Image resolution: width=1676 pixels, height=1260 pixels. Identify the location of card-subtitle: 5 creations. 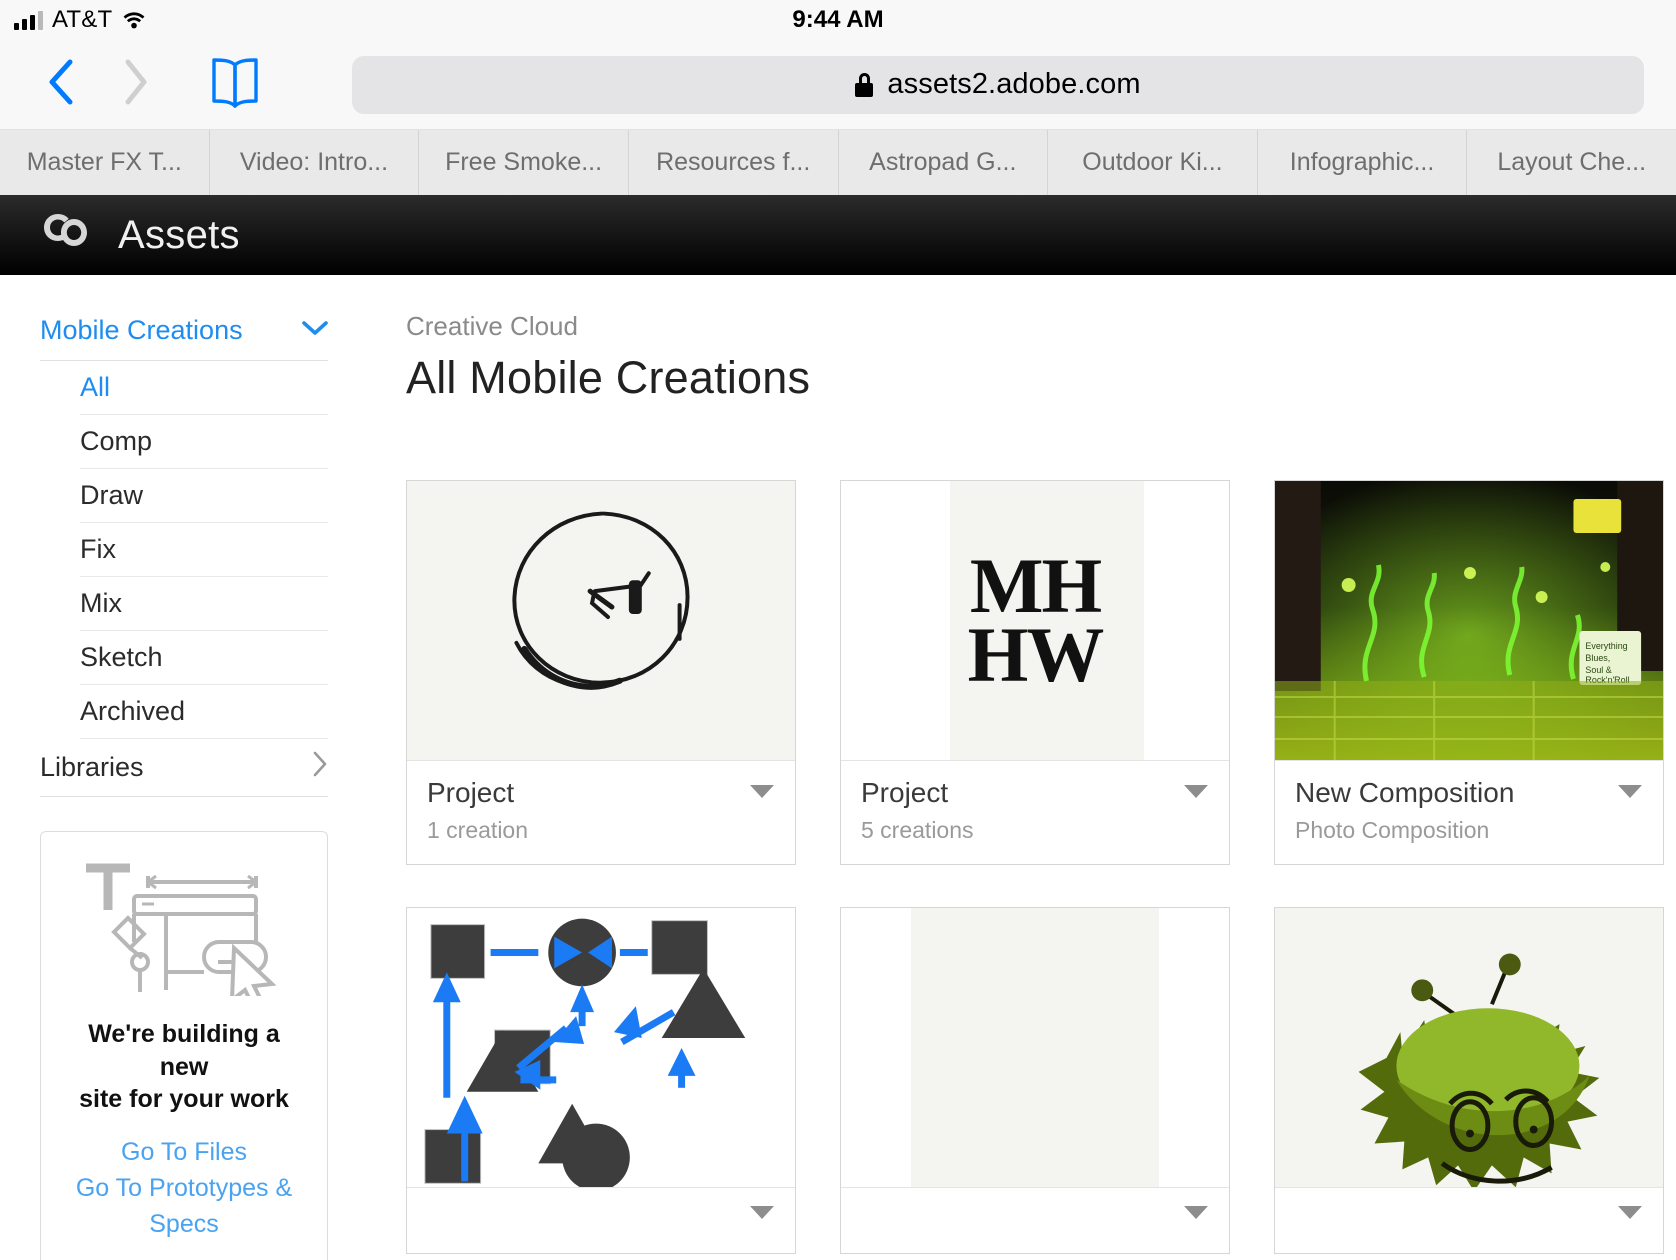
(917, 830).